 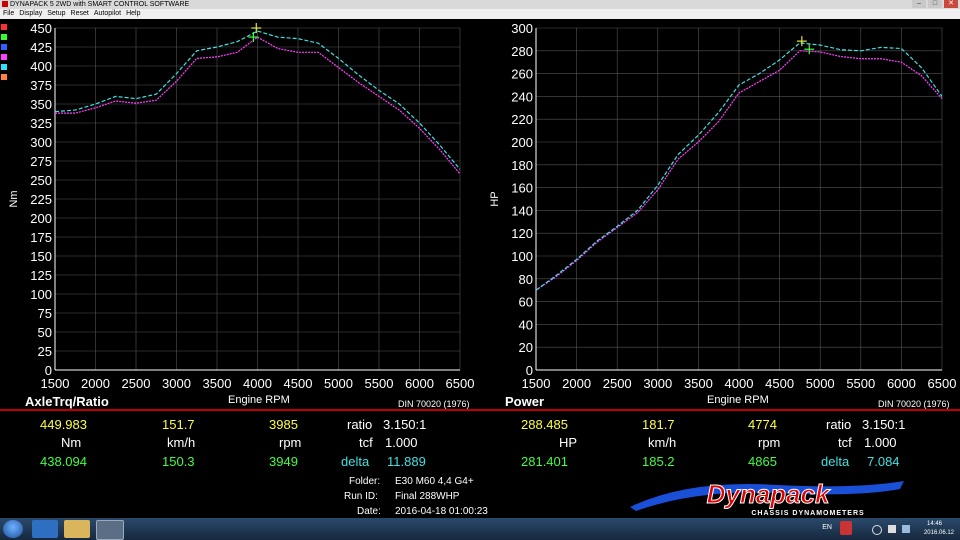 What do you see at coordinates (181, 442) in the screenshot?
I see `torque-speed-unit: km/h` at bounding box center [181, 442].